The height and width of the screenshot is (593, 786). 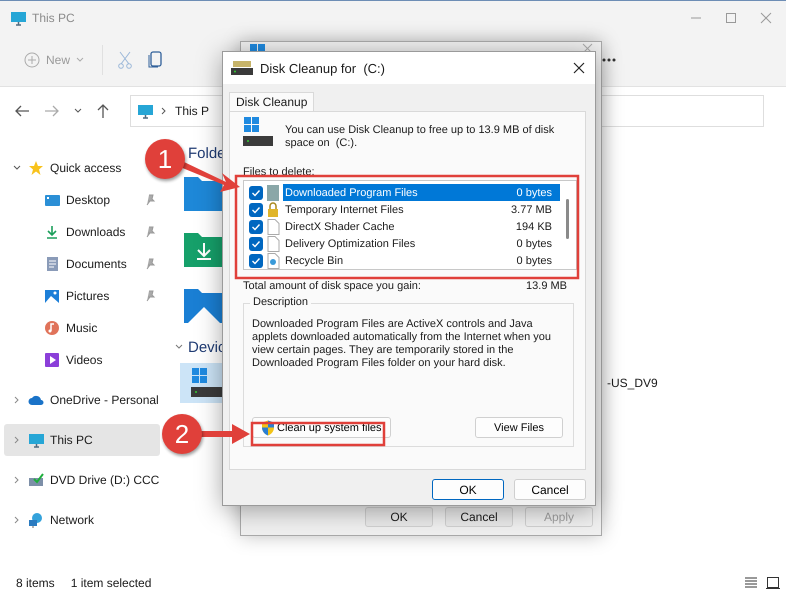 What do you see at coordinates (534, 226) in the screenshot?
I see `file-size: 194 KB` at bounding box center [534, 226].